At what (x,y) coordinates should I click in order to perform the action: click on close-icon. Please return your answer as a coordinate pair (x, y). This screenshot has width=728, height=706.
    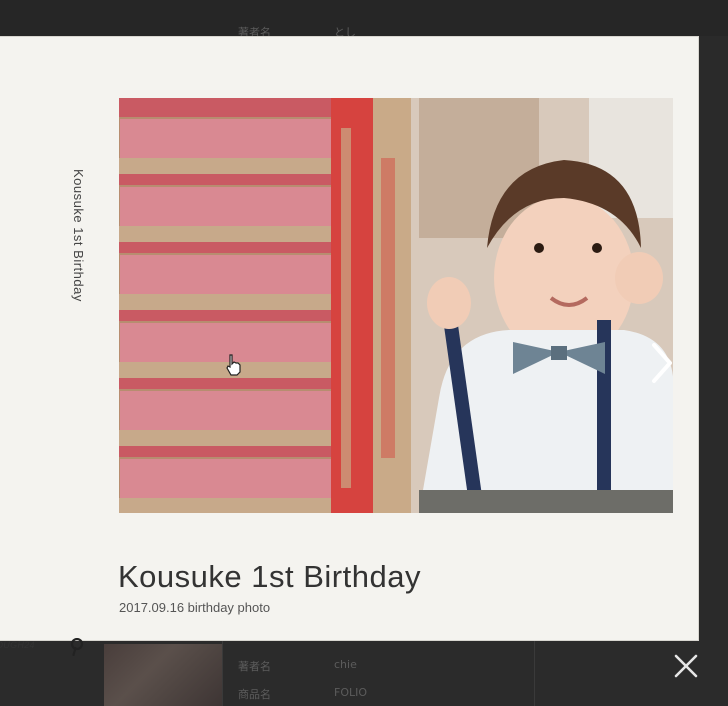
    Looking at the image, I should click on (686, 666).